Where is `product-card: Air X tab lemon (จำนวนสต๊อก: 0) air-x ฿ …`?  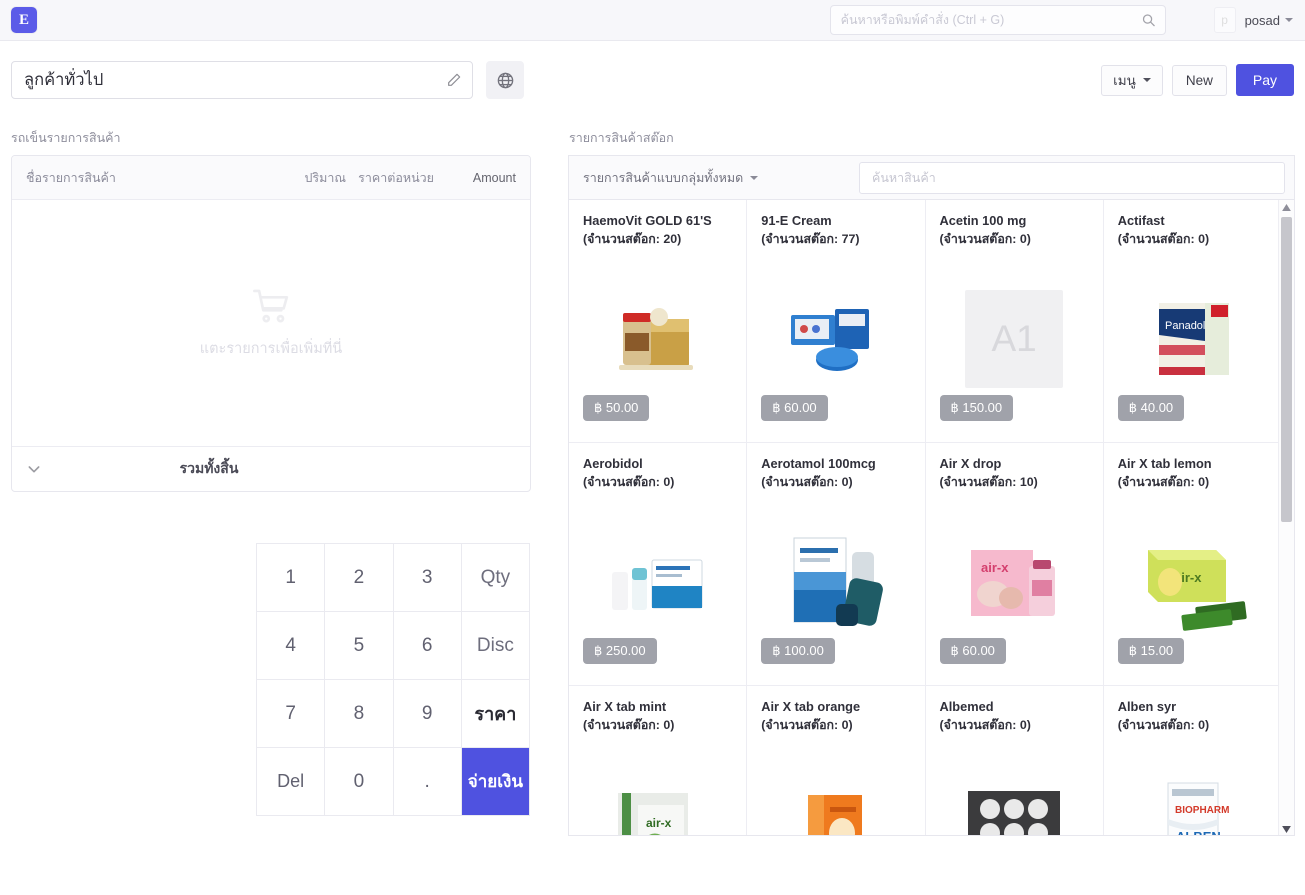 product-card: Air X tab lemon (จำนวนสต๊อก: 0) air-x ฿ … is located at coordinates (1192, 564).